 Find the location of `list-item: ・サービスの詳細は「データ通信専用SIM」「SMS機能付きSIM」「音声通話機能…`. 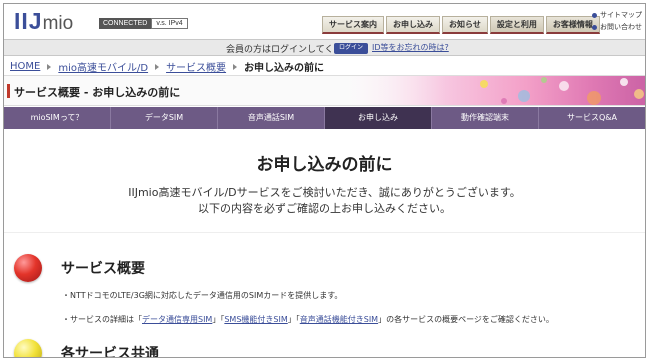

list-item: ・サービスの詳細は「データ通信専用SIM」「SMS機能付きSIM」「音声通話機能… is located at coordinates (308, 319).